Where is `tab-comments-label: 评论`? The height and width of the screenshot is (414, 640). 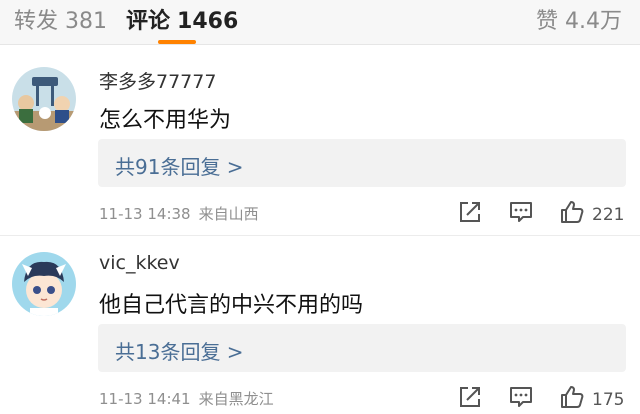
tab-comments-label: 评论 is located at coordinates (148, 21).